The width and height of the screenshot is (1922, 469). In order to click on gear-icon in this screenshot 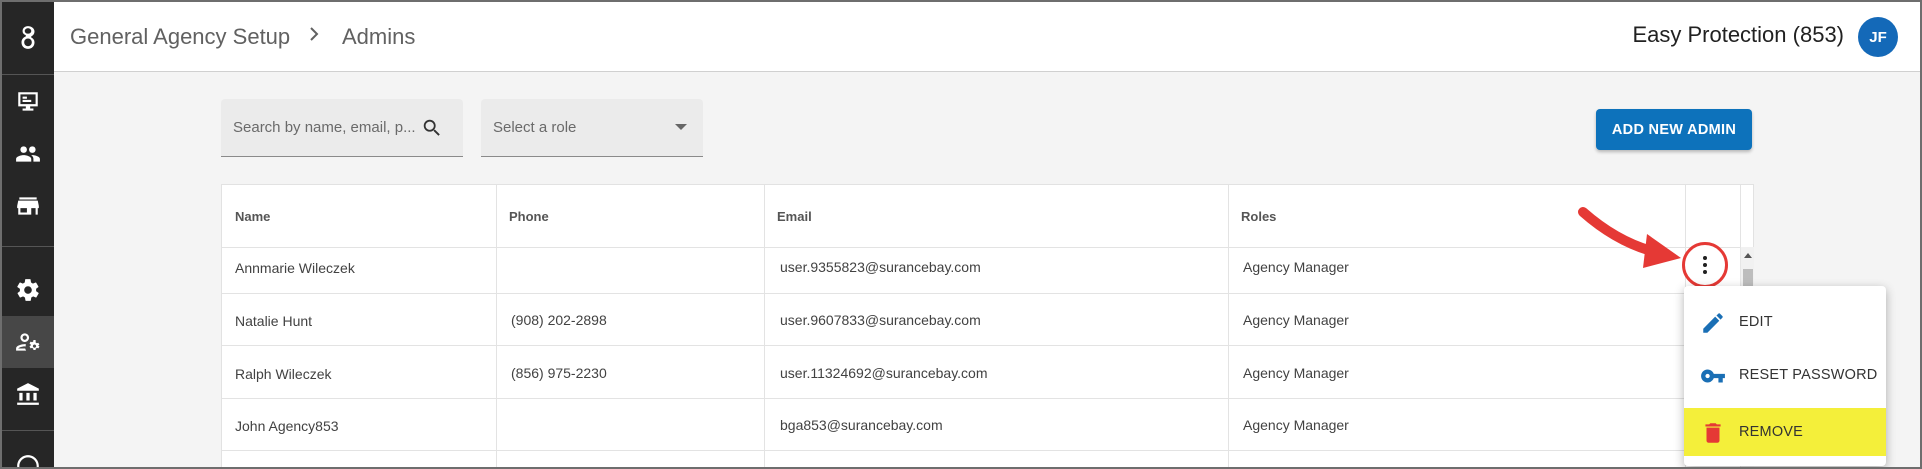, I will do `click(28, 290)`.